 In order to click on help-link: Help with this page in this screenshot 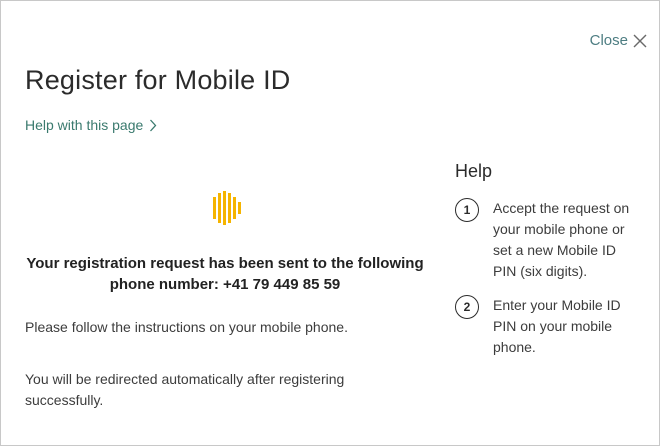, I will do `click(91, 125)`.